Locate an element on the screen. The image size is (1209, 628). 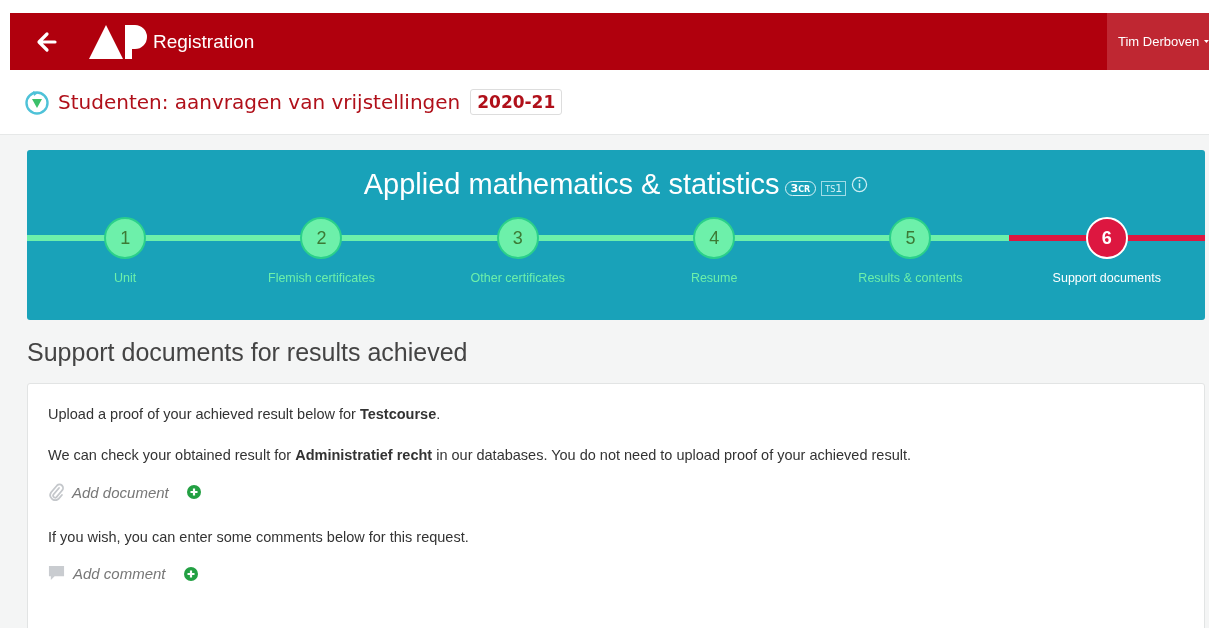
paperclip-icon is located at coordinates (56, 492).